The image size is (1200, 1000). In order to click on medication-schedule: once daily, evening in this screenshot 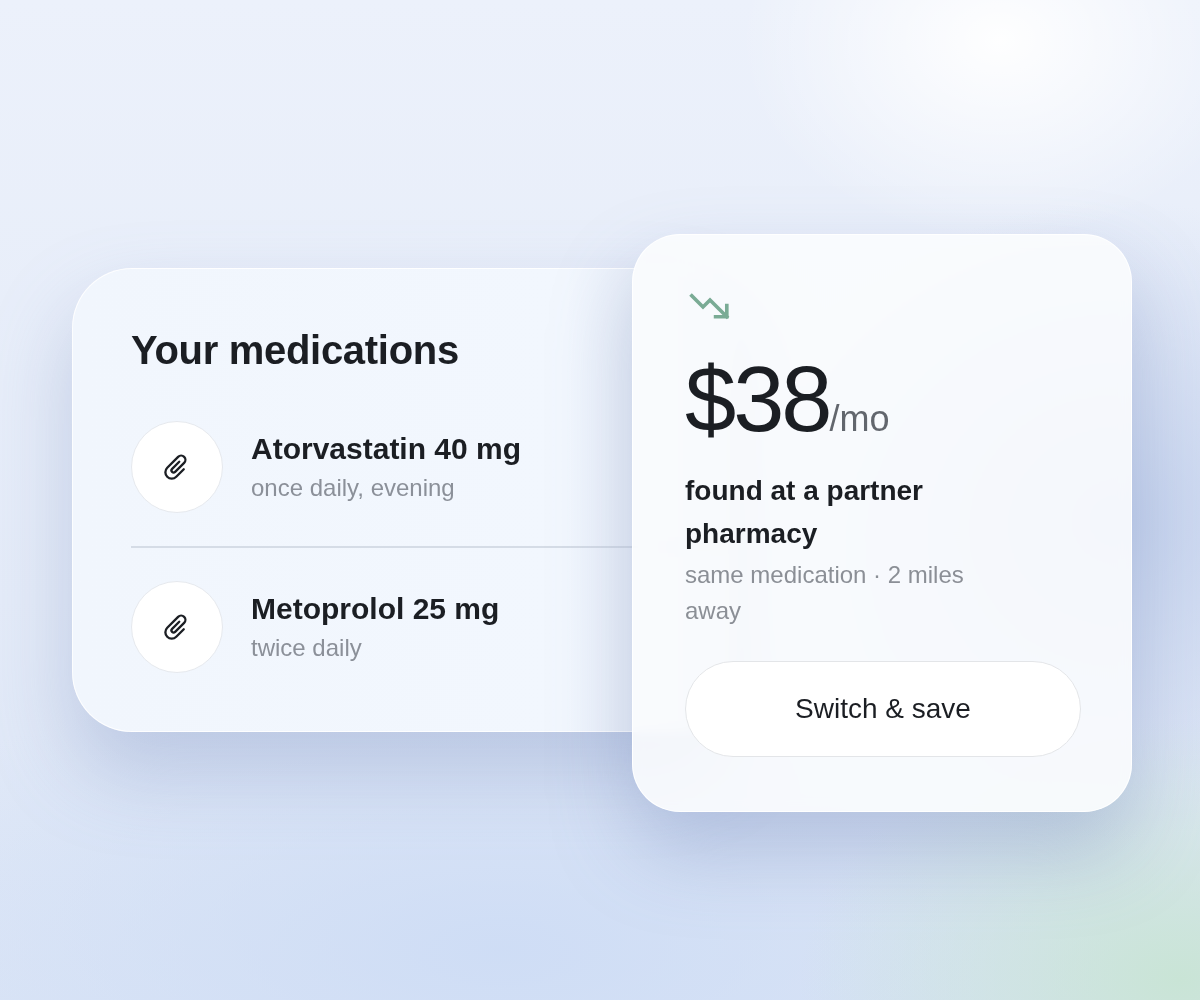, I will do `click(353, 488)`.